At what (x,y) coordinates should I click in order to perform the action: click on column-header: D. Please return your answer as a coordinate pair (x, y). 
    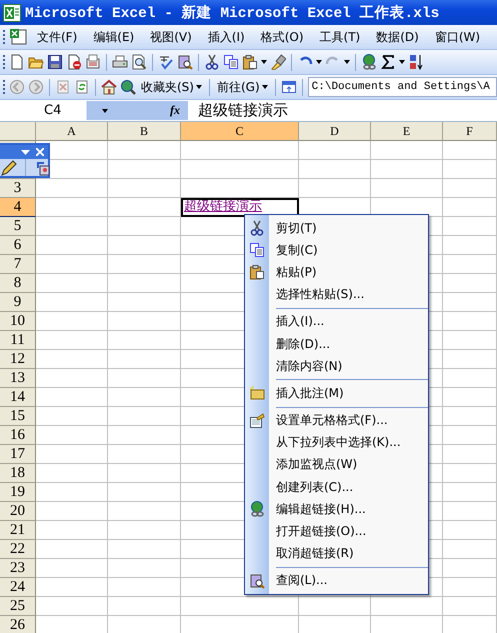
    Looking at the image, I should click on (335, 131).